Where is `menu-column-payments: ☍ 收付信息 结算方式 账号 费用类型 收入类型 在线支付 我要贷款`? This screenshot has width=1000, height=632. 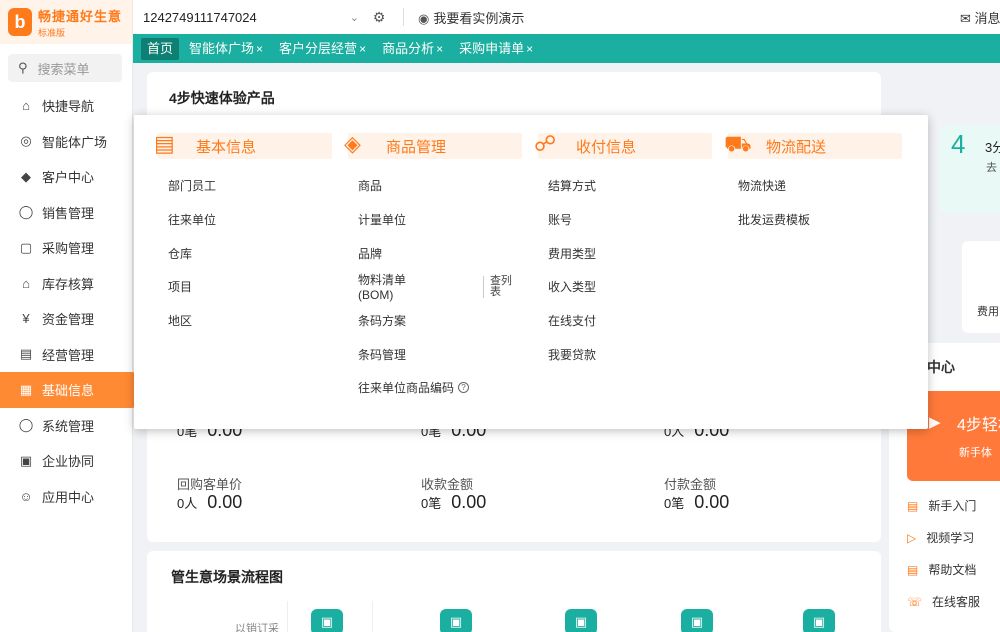 menu-column-payments: ☍ 收付信息 结算方式 账号 费用类型 收入类型 在线支付 我要贷款 is located at coordinates (623, 251).